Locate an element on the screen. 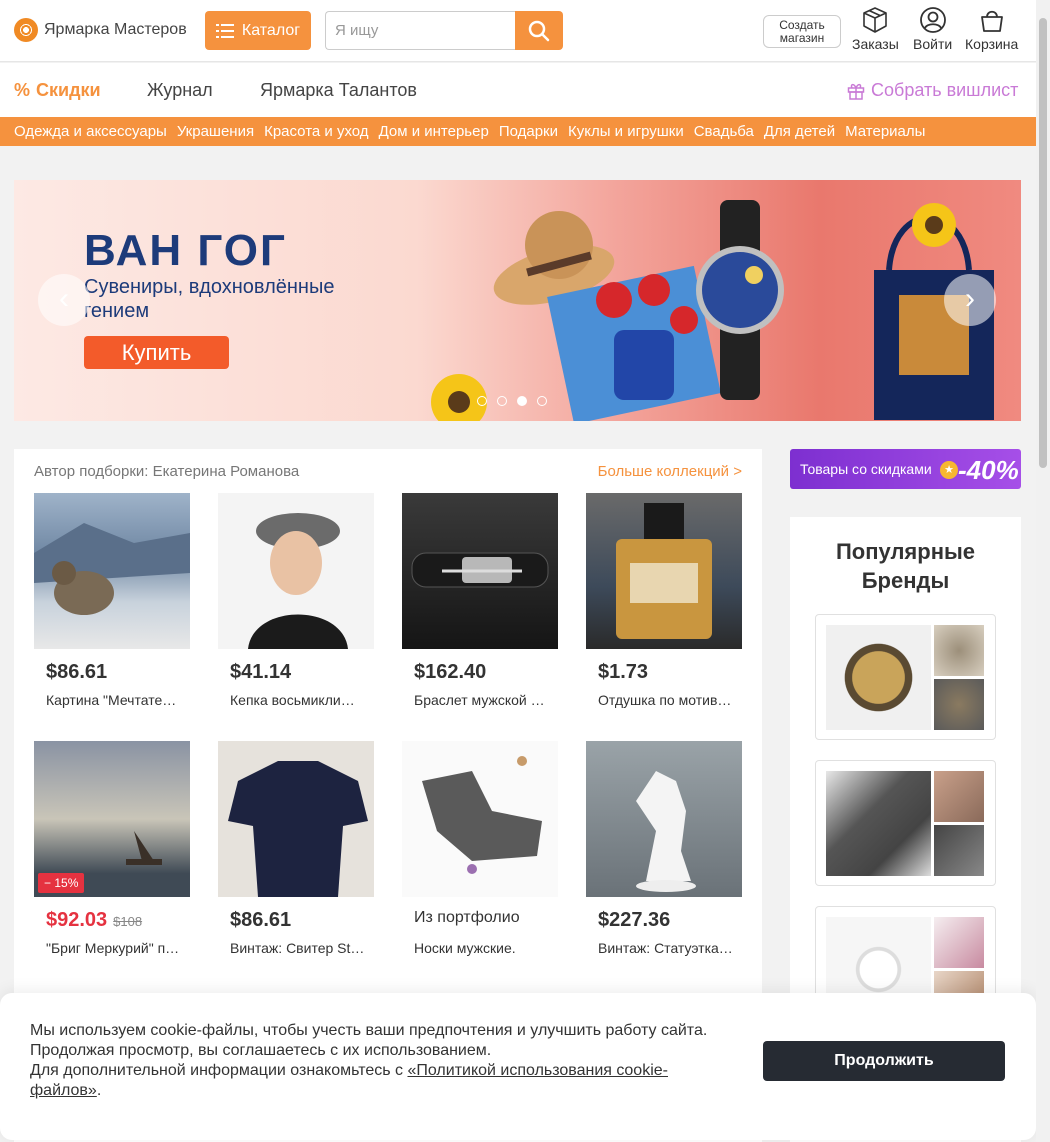 Image resolution: width=1050 pixels, height=1142 pixels. search-input is located at coordinates (420, 30).